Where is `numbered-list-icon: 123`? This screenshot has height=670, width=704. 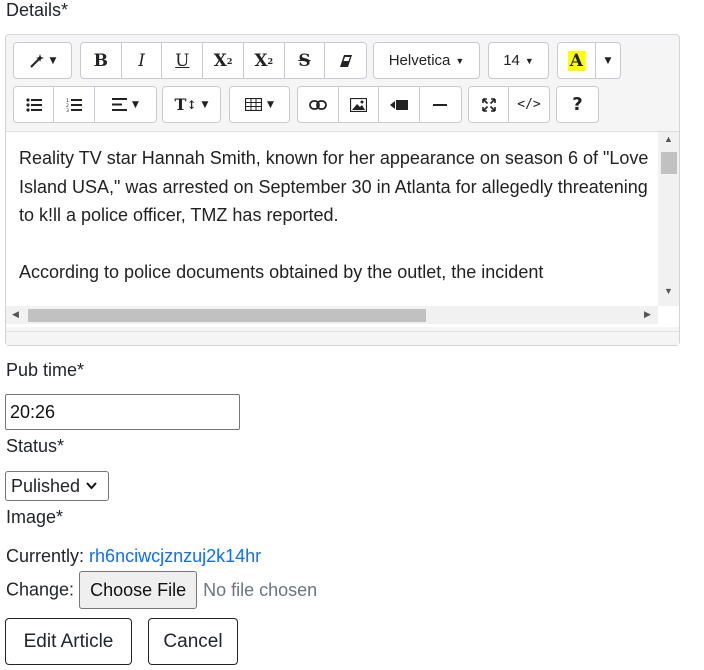 numbered-list-icon: 123 is located at coordinates (74, 105).